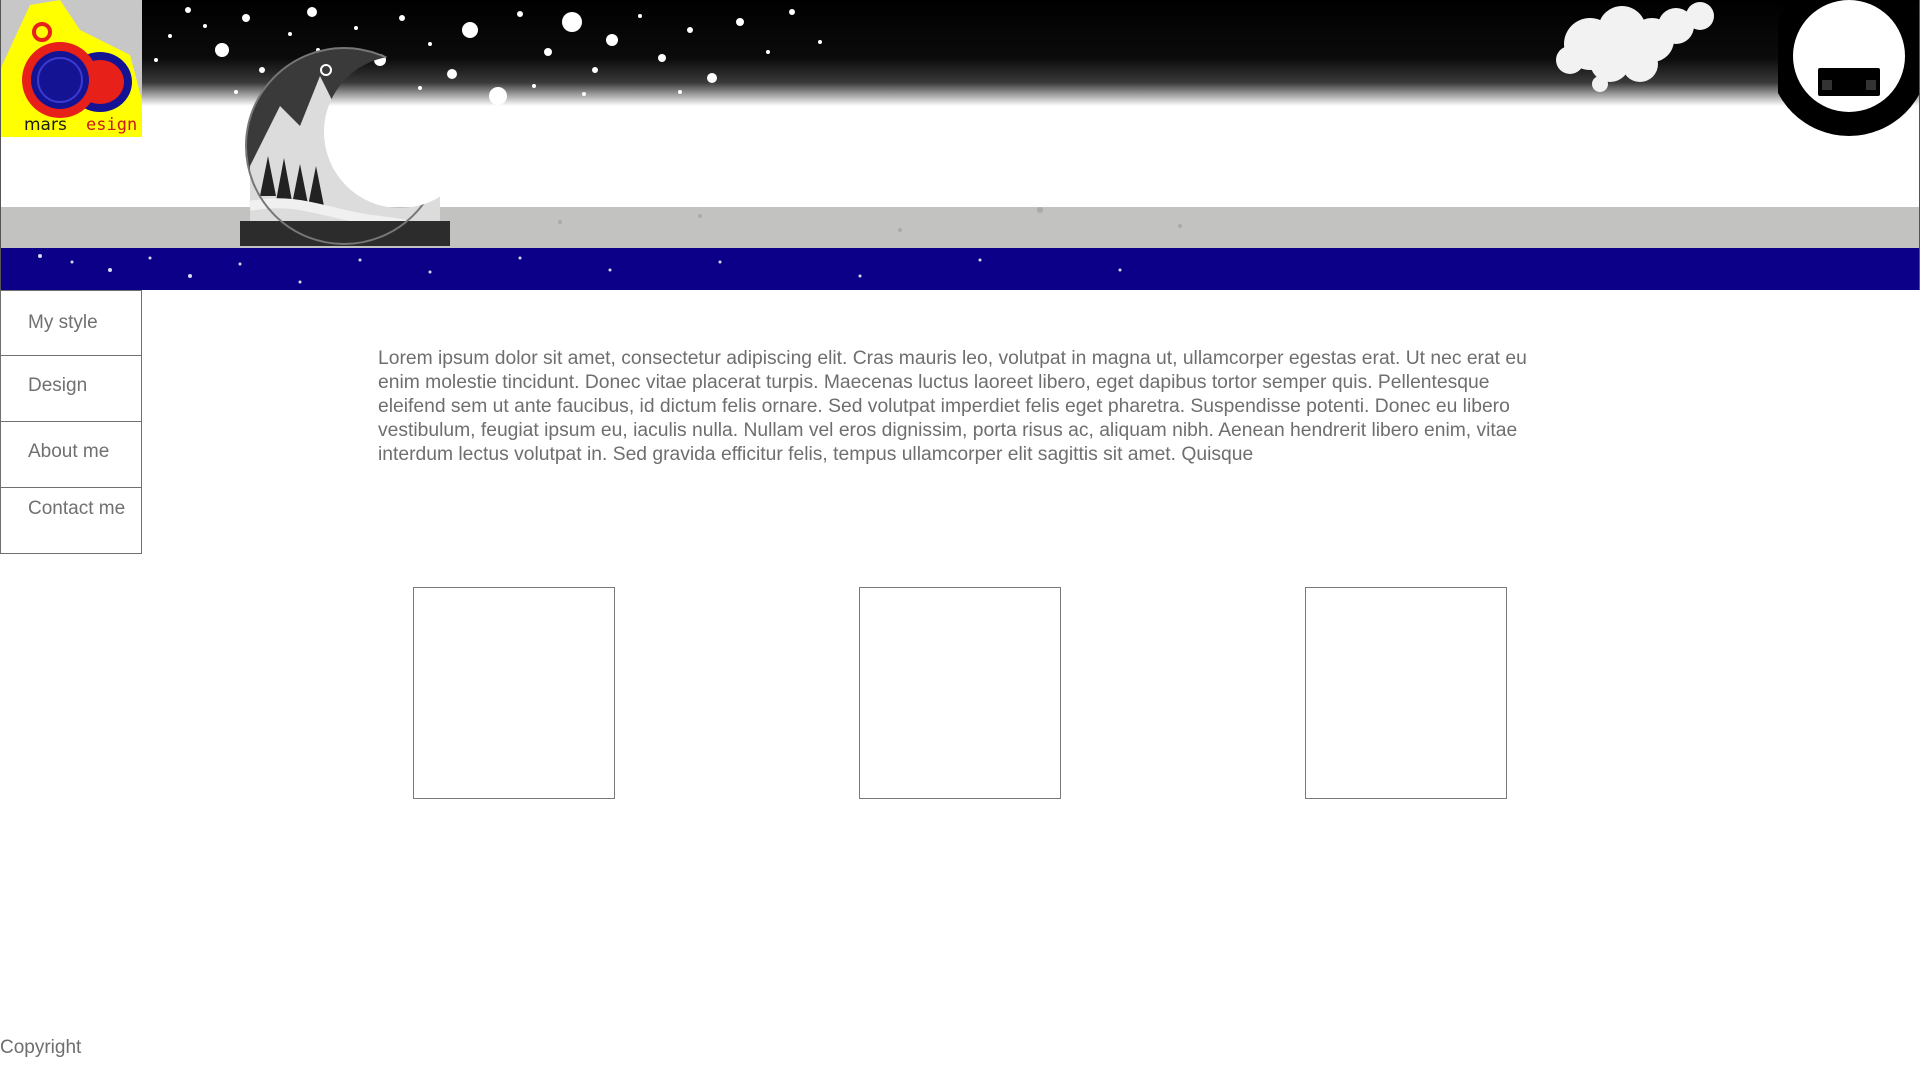 The width and height of the screenshot is (1920, 1080). Describe the element at coordinates (112, 125) in the screenshot. I see `brand-logo-text-right: esign` at that location.